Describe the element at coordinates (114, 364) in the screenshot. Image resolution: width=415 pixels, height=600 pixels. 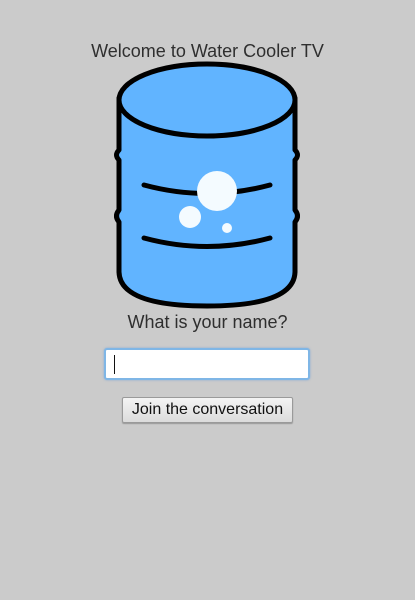
I see `text-caret` at that location.